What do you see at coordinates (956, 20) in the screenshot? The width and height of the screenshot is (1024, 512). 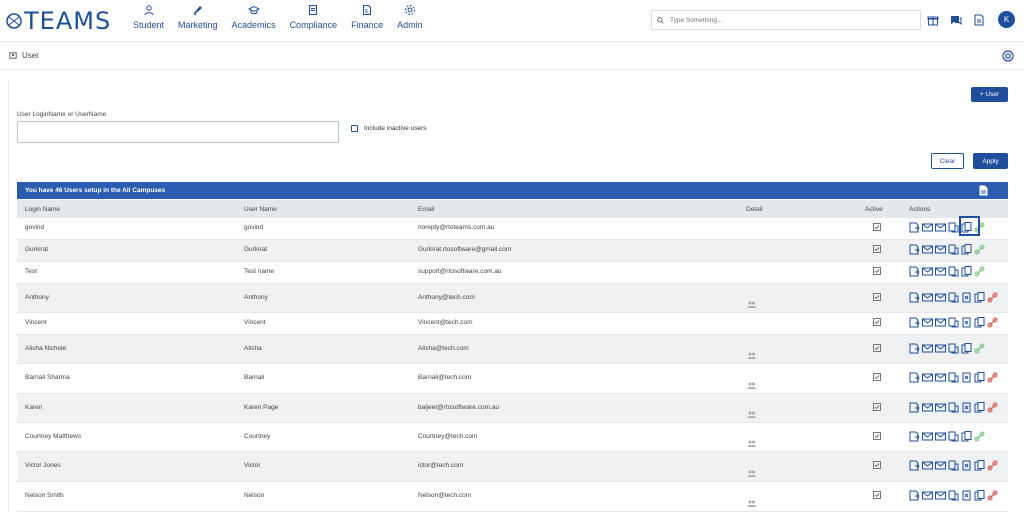 I see `chat-icon` at bounding box center [956, 20].